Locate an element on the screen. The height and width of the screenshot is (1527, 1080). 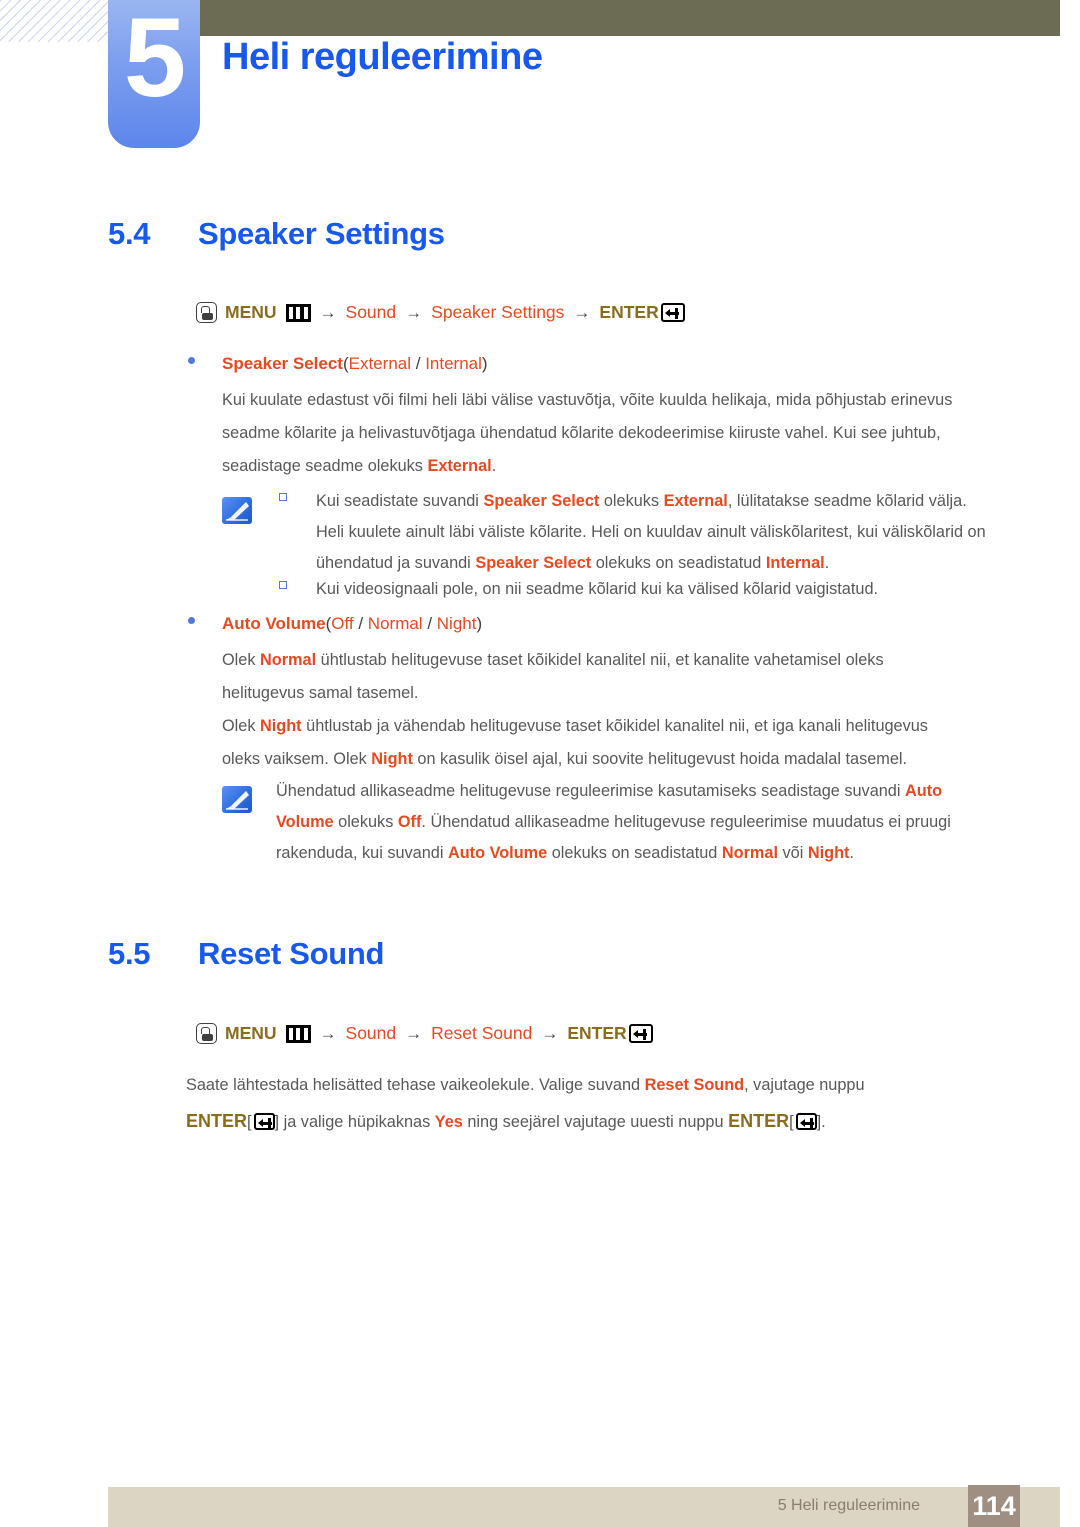
option-normal: Normal is located at coordinates (395, 623).